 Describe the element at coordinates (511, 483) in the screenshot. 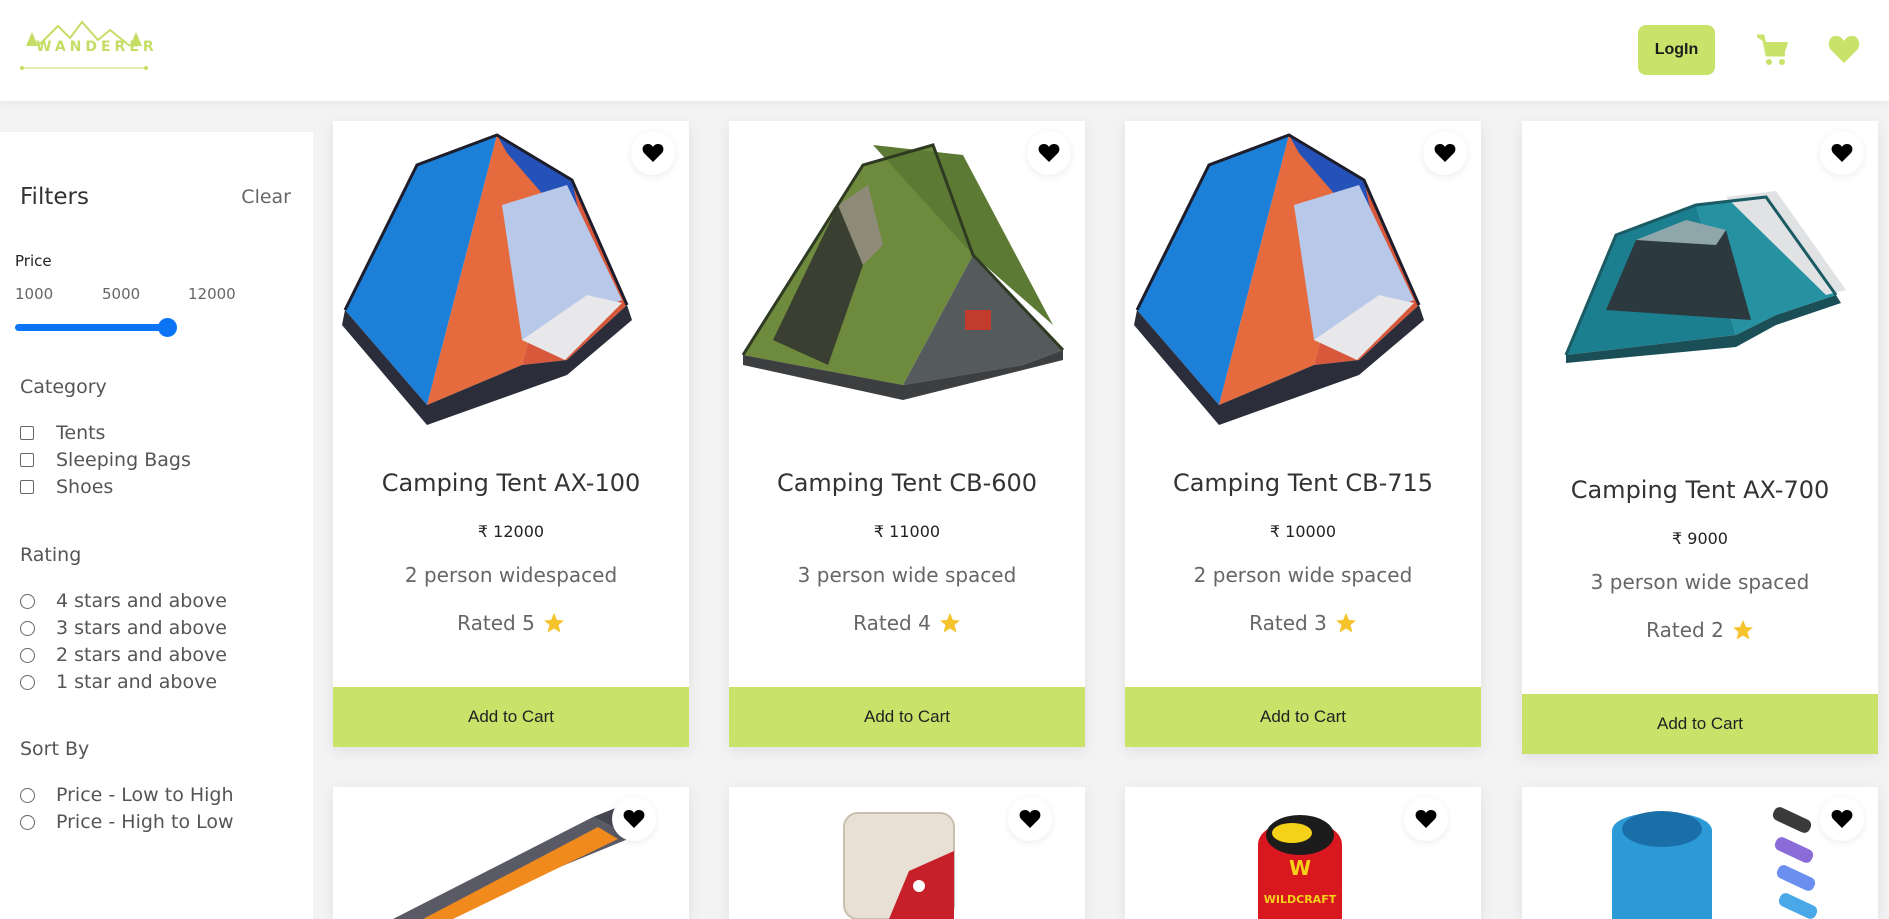

I see `product-name: Camping Tent AX-100` at that location.